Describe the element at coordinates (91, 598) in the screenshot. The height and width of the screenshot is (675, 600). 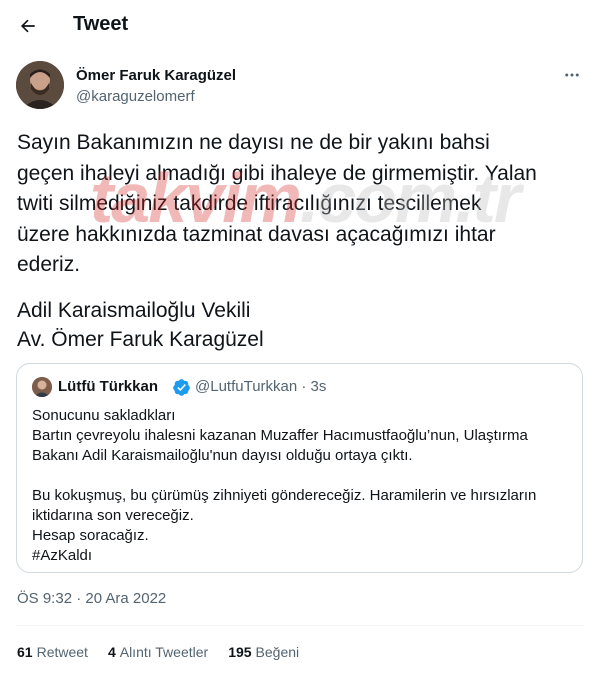
I see `tweet-timestamp: ÖS 9:32 · 20 Ara 2022` at that location.